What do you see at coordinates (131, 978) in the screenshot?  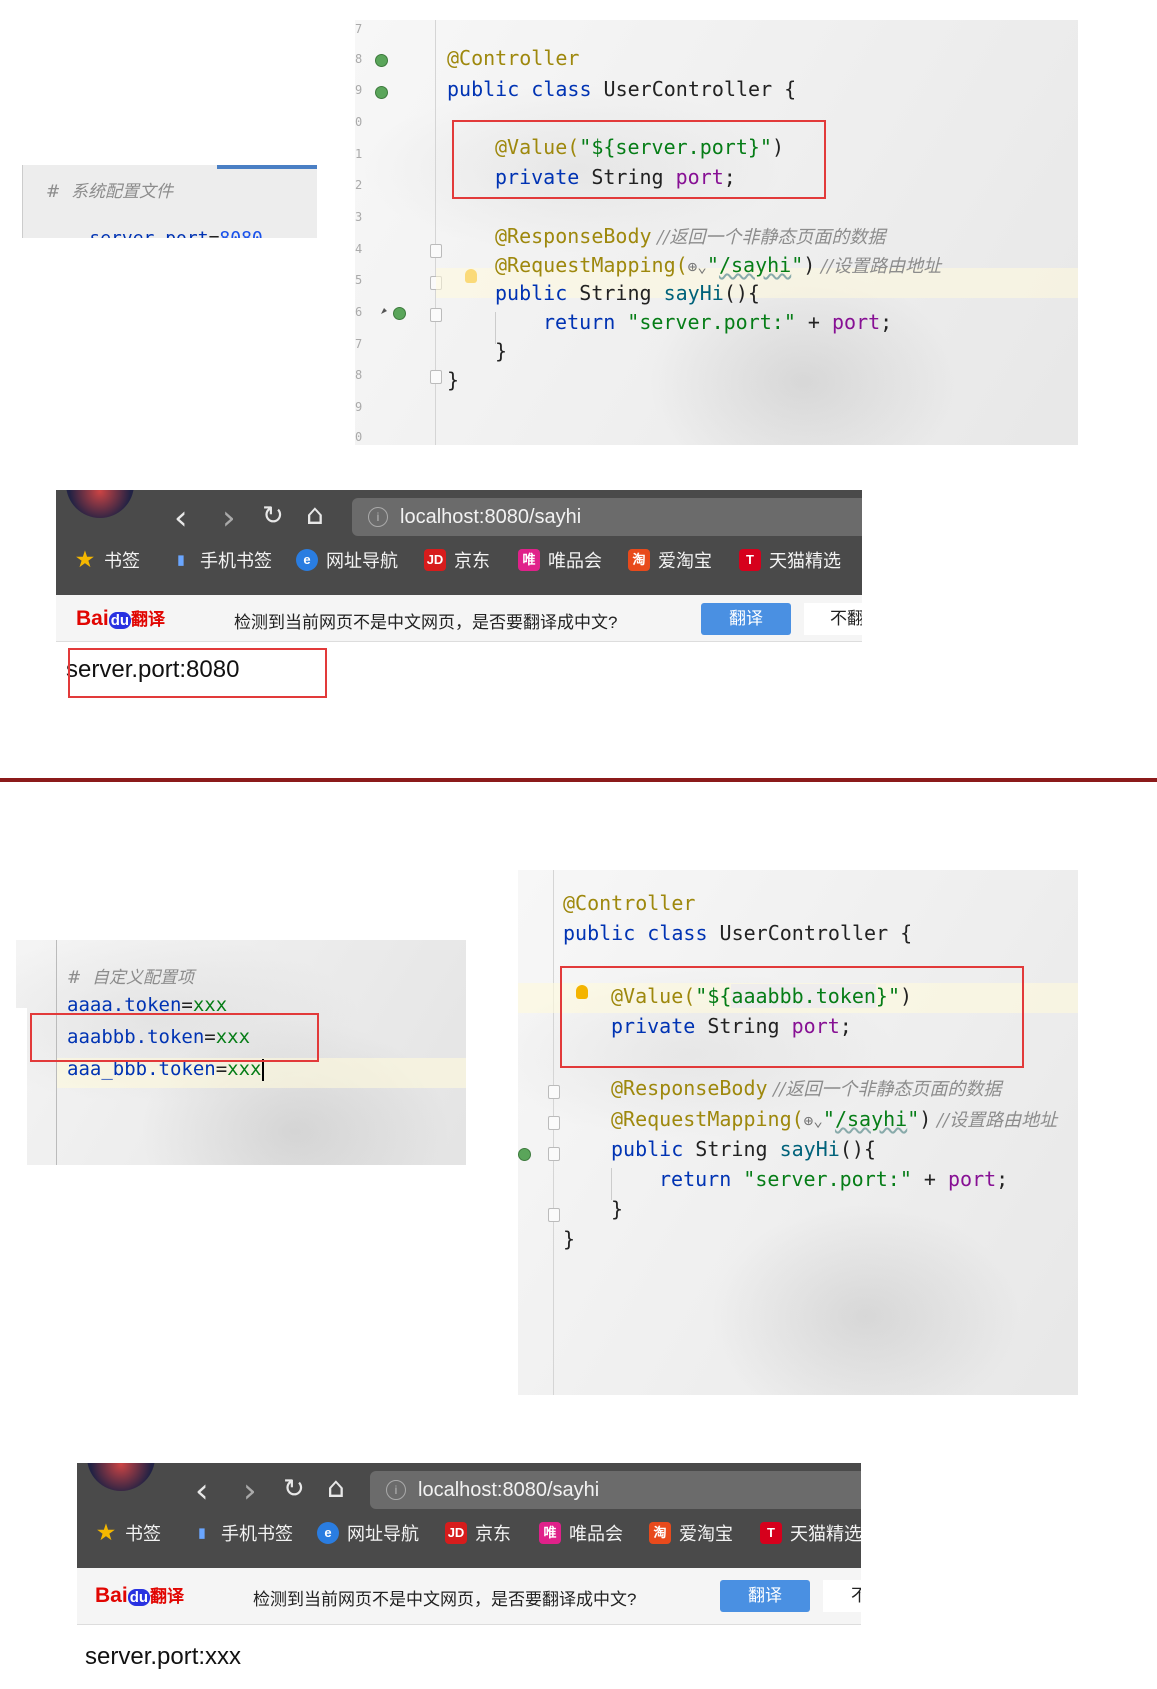 I see `config-comment: # 自定义配置项` at bounding box center [131, 978].